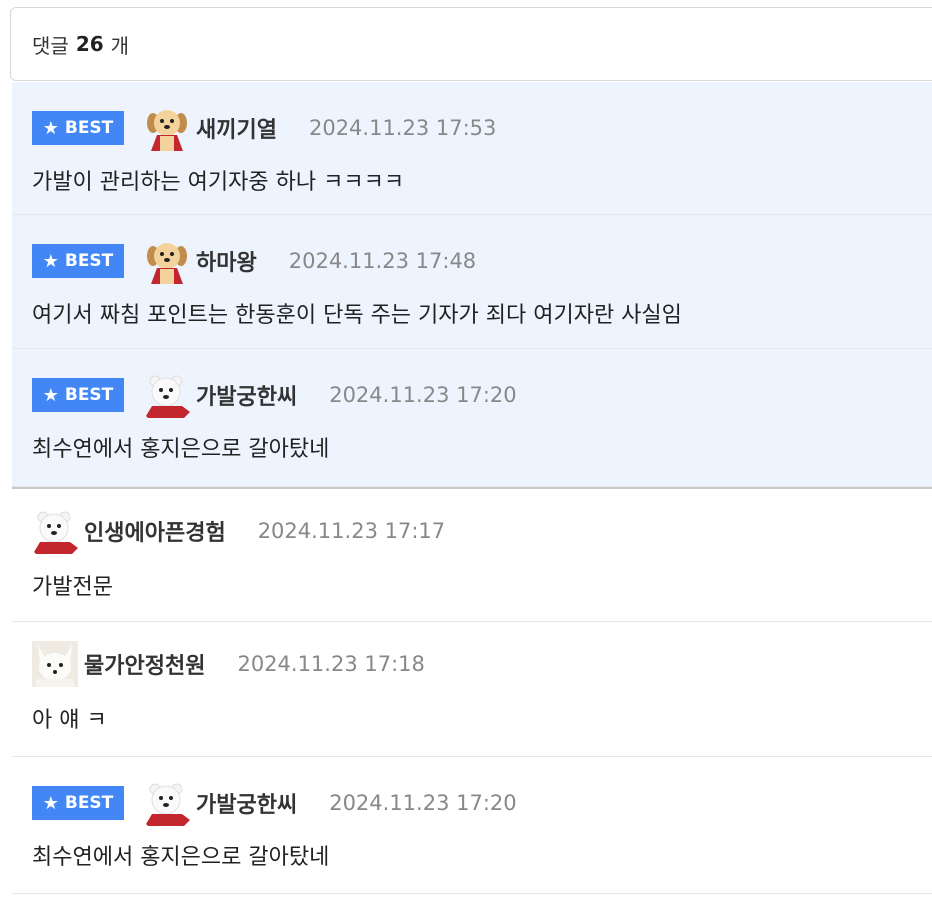 The image size is (932, 897). I want to click on comment-item: 물가안정천원 2024.11.23 17:18 아 얘 ㅋ, so click(472, 689).